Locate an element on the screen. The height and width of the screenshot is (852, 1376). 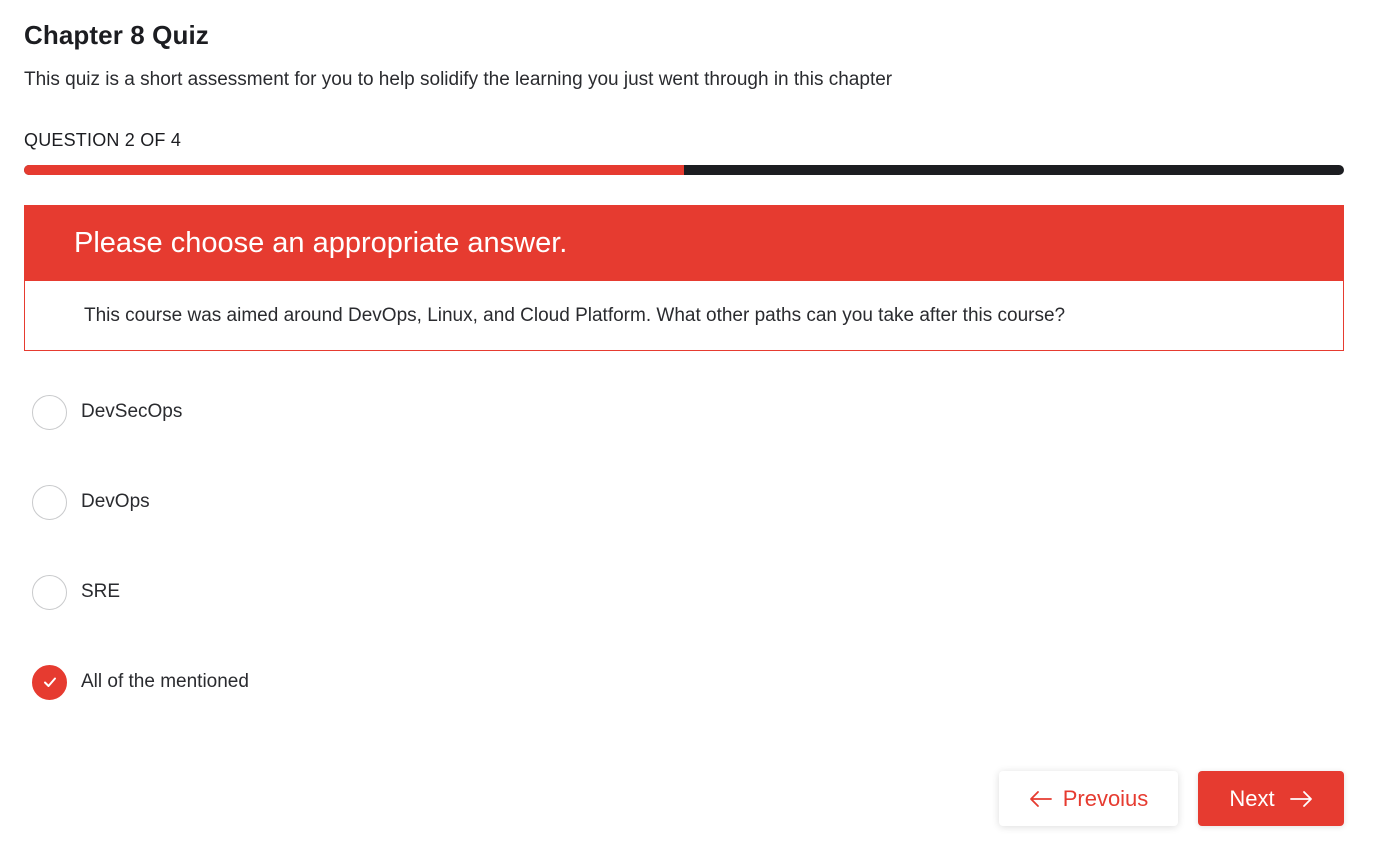
progress-bar is located at coordinates (684, 170).